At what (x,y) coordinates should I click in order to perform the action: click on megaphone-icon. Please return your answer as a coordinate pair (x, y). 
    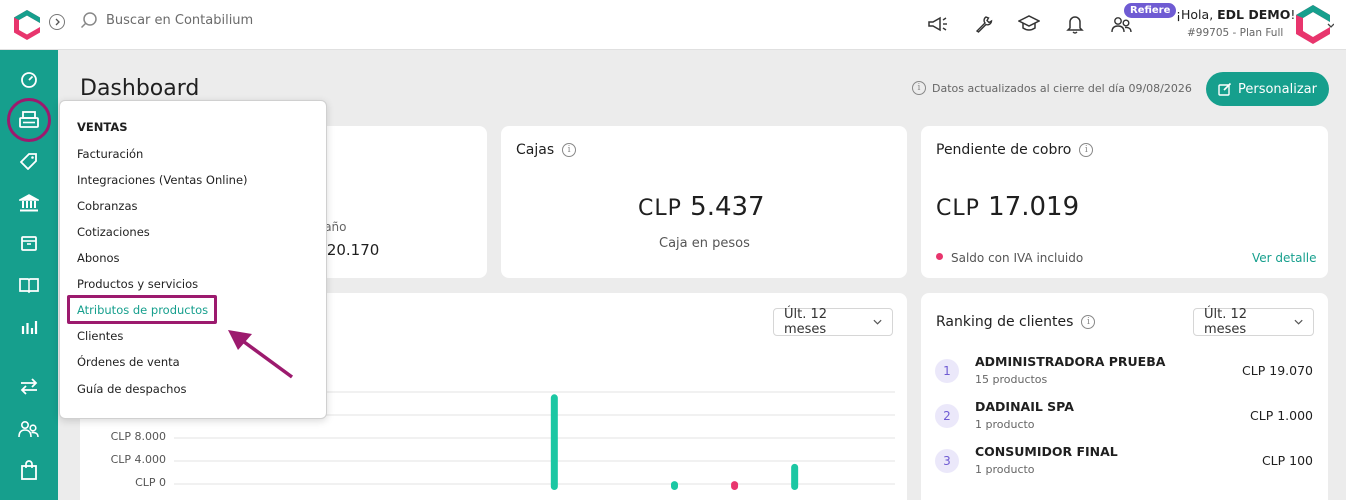
    Looking at the image, I should click on (938, 24).